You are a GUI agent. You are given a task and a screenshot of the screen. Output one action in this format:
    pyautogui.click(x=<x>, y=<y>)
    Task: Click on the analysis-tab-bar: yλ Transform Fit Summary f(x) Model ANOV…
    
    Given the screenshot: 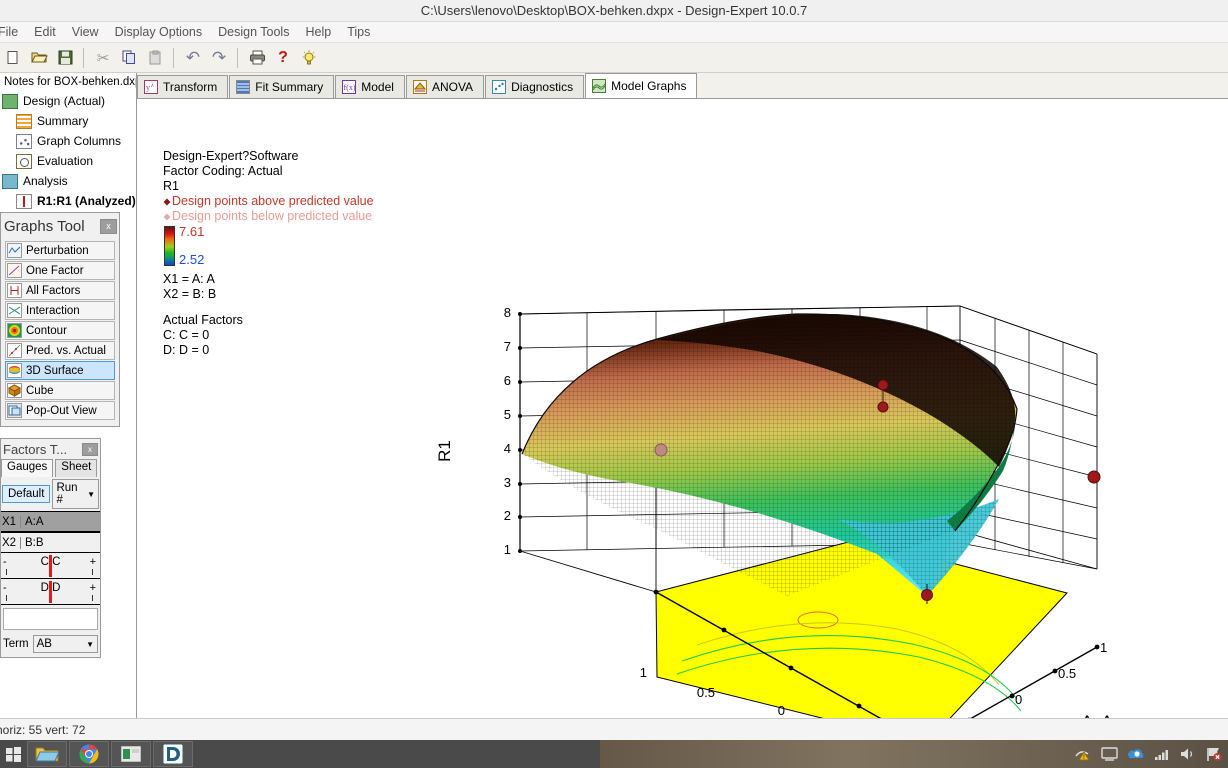 What is the action you would take?
    pyautogui.click(x=682, y=86)
    